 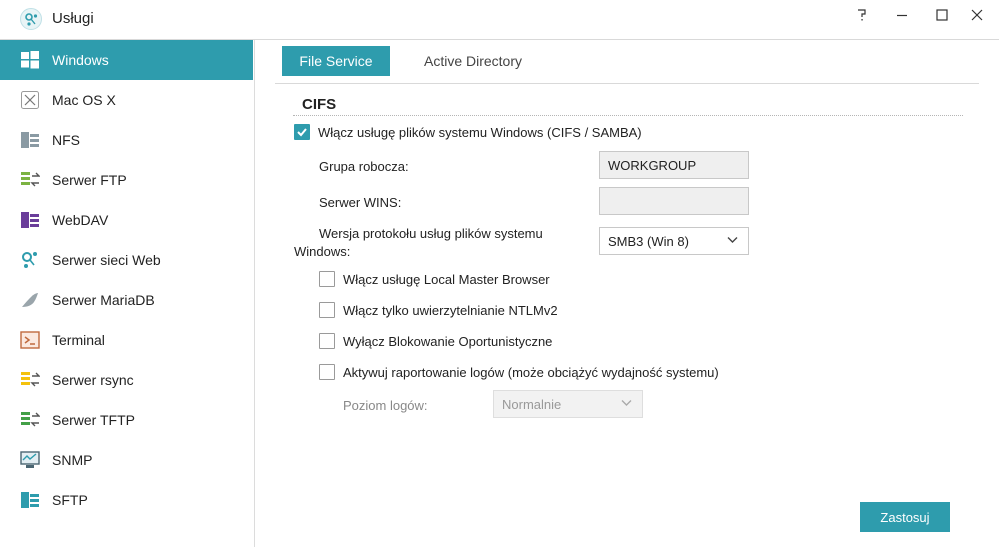 What do you see at coordinates (126, 220) in the screenshot?
I see `sidebar-item-webdav: WebDAV` at bounding box center [126, 220].